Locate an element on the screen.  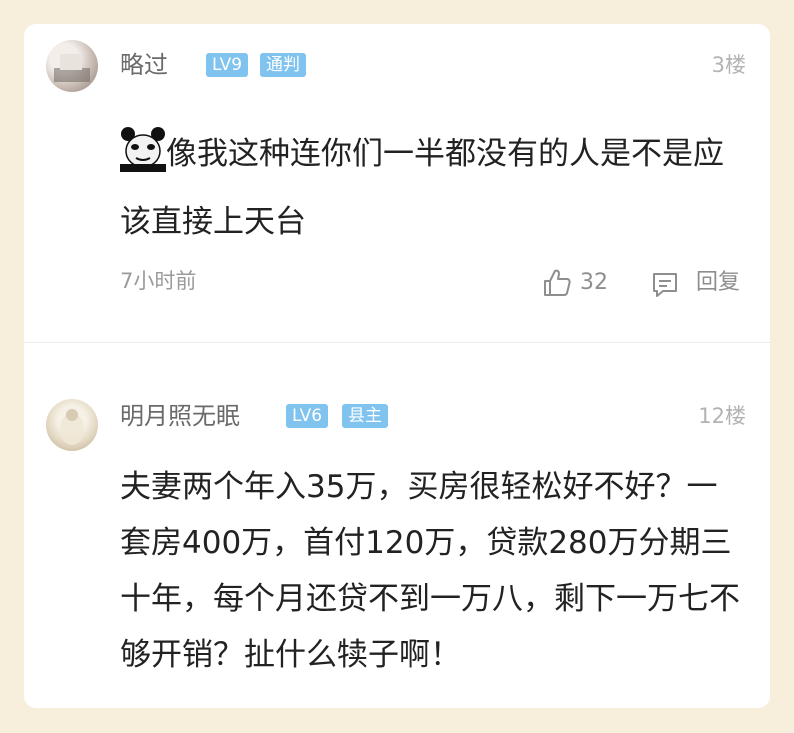
username: 明月照无眠 is located at coordinates (180, 416).